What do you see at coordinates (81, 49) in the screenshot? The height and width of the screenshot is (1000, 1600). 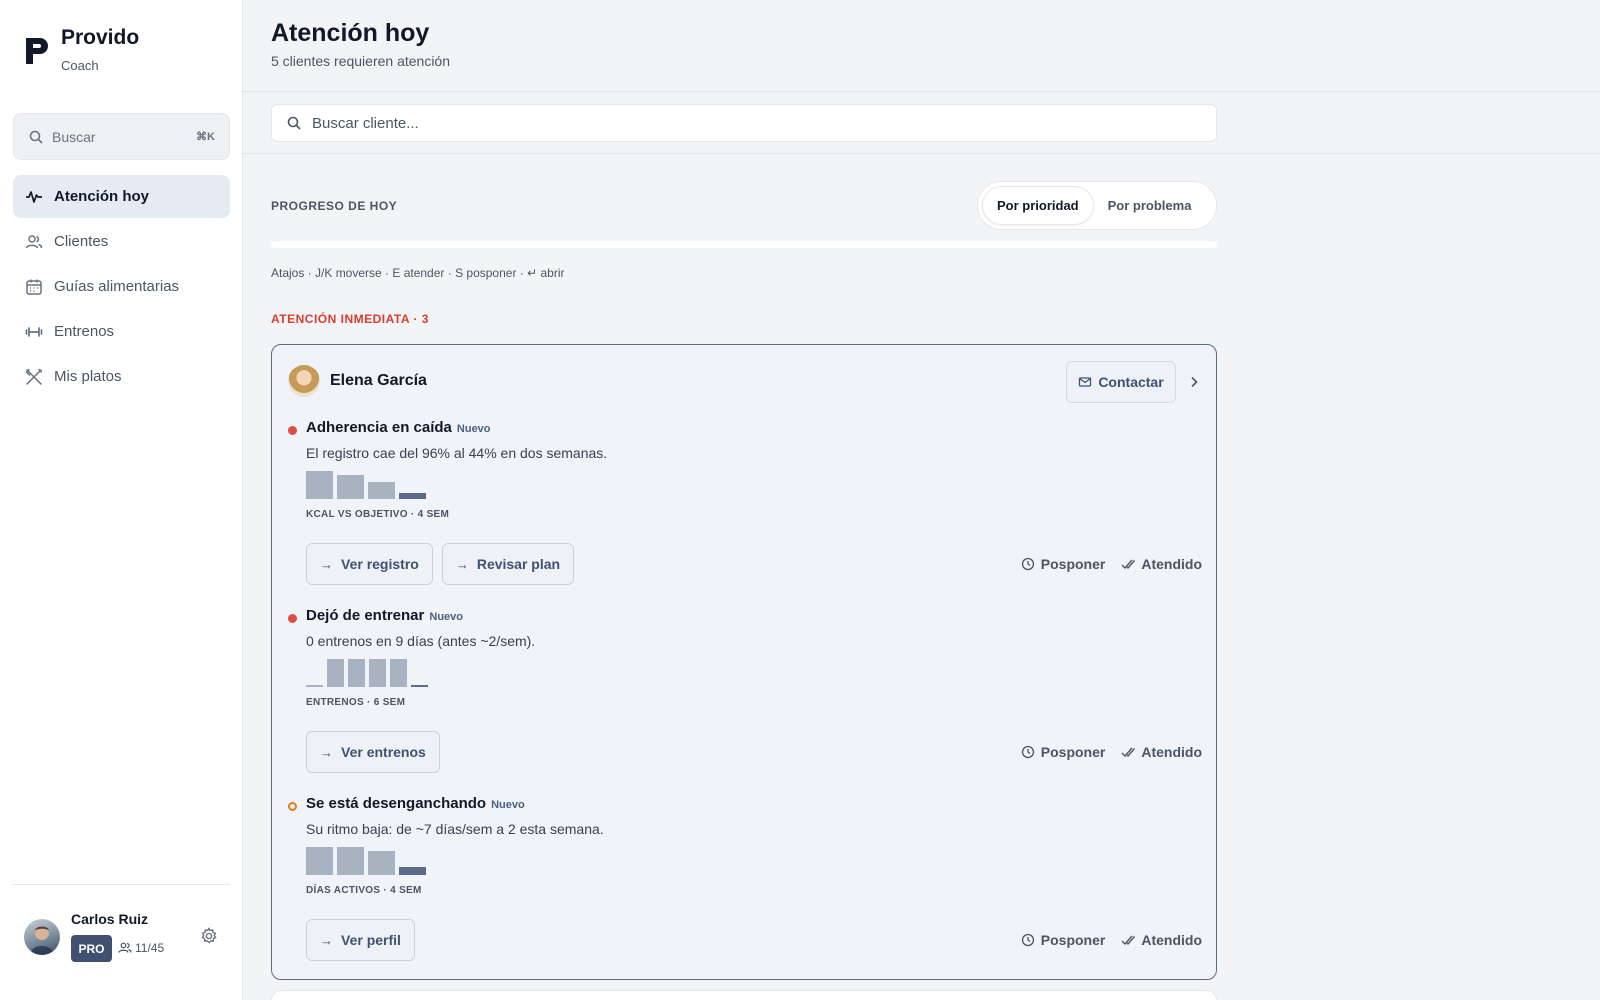 I see `brand: Provido Coach` at bounding box center [81, 49].